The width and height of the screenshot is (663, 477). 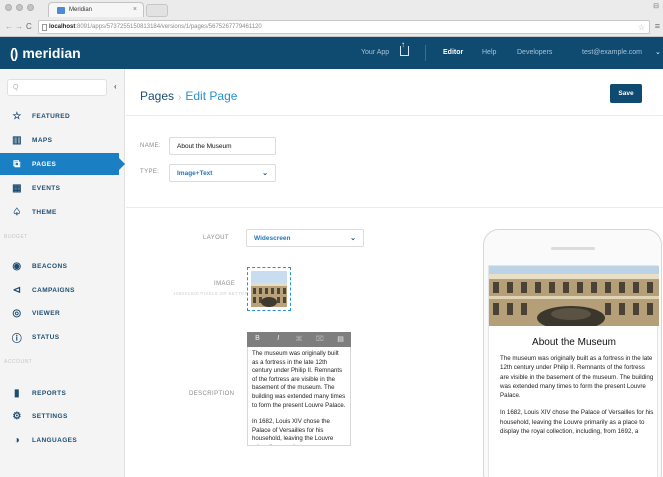 I want to click on layout-select-value: Widescreen, so click(x=272, y=238).